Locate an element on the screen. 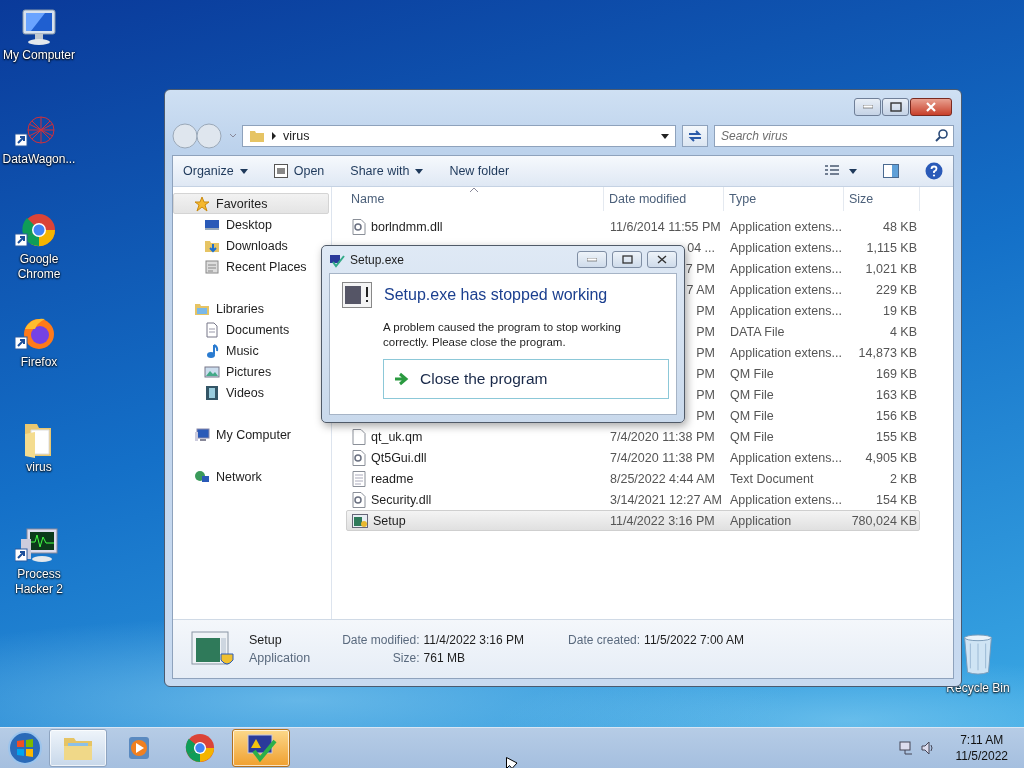 The width and height of the screenshot is (1024, 768). picture-icon is located at coordinates (212, 371).